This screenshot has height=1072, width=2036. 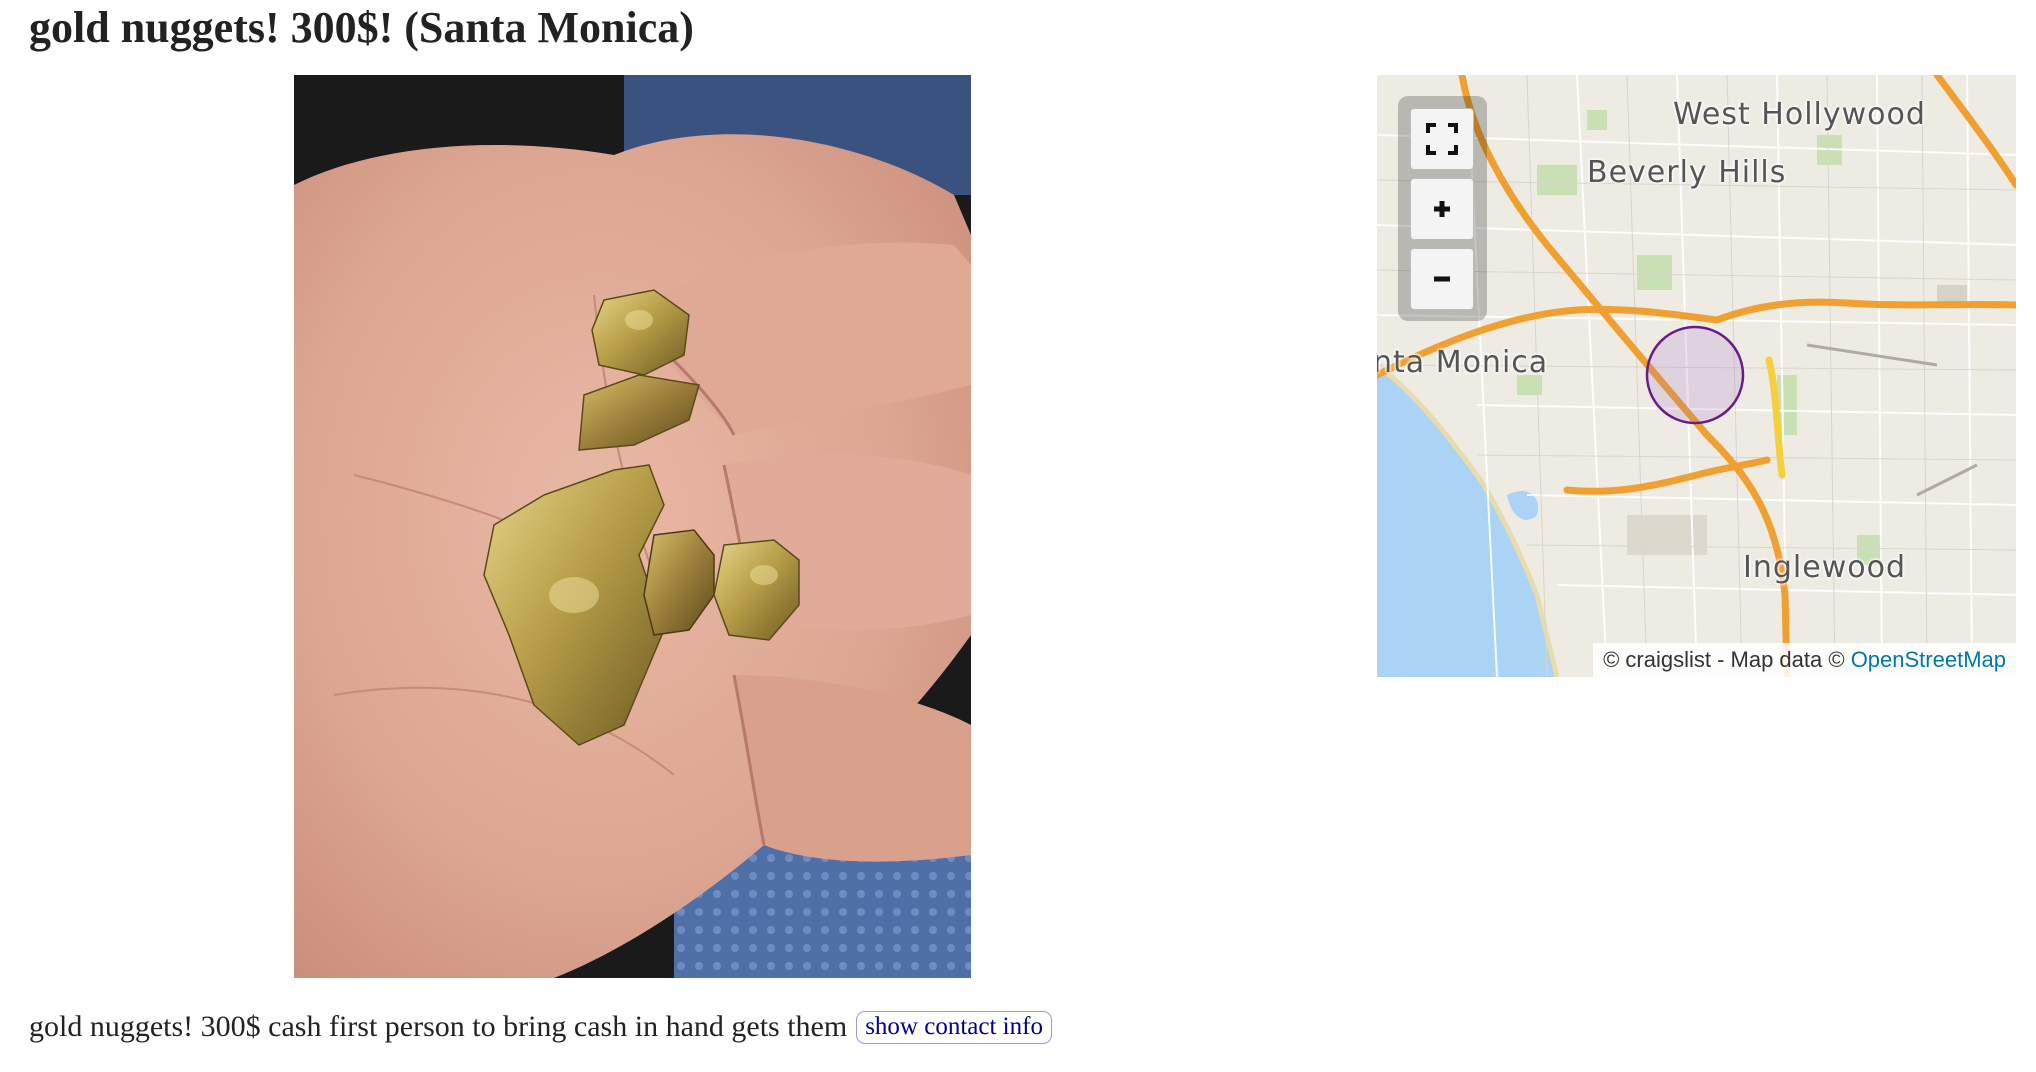 I want to click on zoom-in-icon, so click(x=1442, y=209).